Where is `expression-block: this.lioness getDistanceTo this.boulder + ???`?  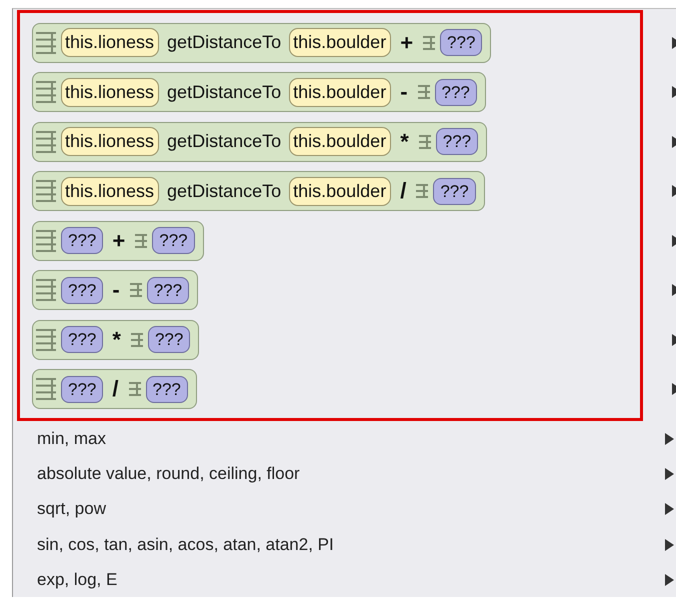 expression-block: this.lioness getDistanceTo this.boulder + ??? is located at coordinates (262, 42).